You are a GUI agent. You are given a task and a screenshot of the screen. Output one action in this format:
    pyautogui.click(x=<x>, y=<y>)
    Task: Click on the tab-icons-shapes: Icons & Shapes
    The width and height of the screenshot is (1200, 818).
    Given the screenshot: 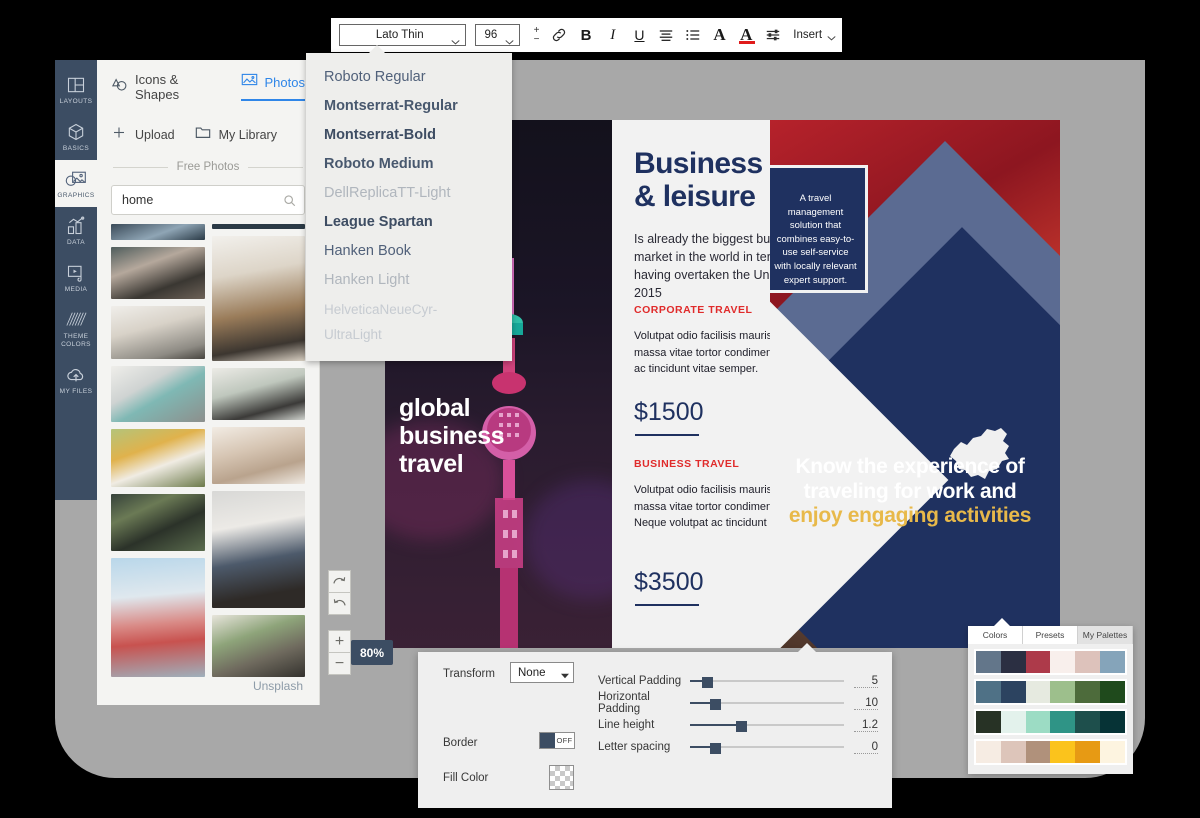 What is the action you would take?
    pyautogui.click(x=165, y=90)
    